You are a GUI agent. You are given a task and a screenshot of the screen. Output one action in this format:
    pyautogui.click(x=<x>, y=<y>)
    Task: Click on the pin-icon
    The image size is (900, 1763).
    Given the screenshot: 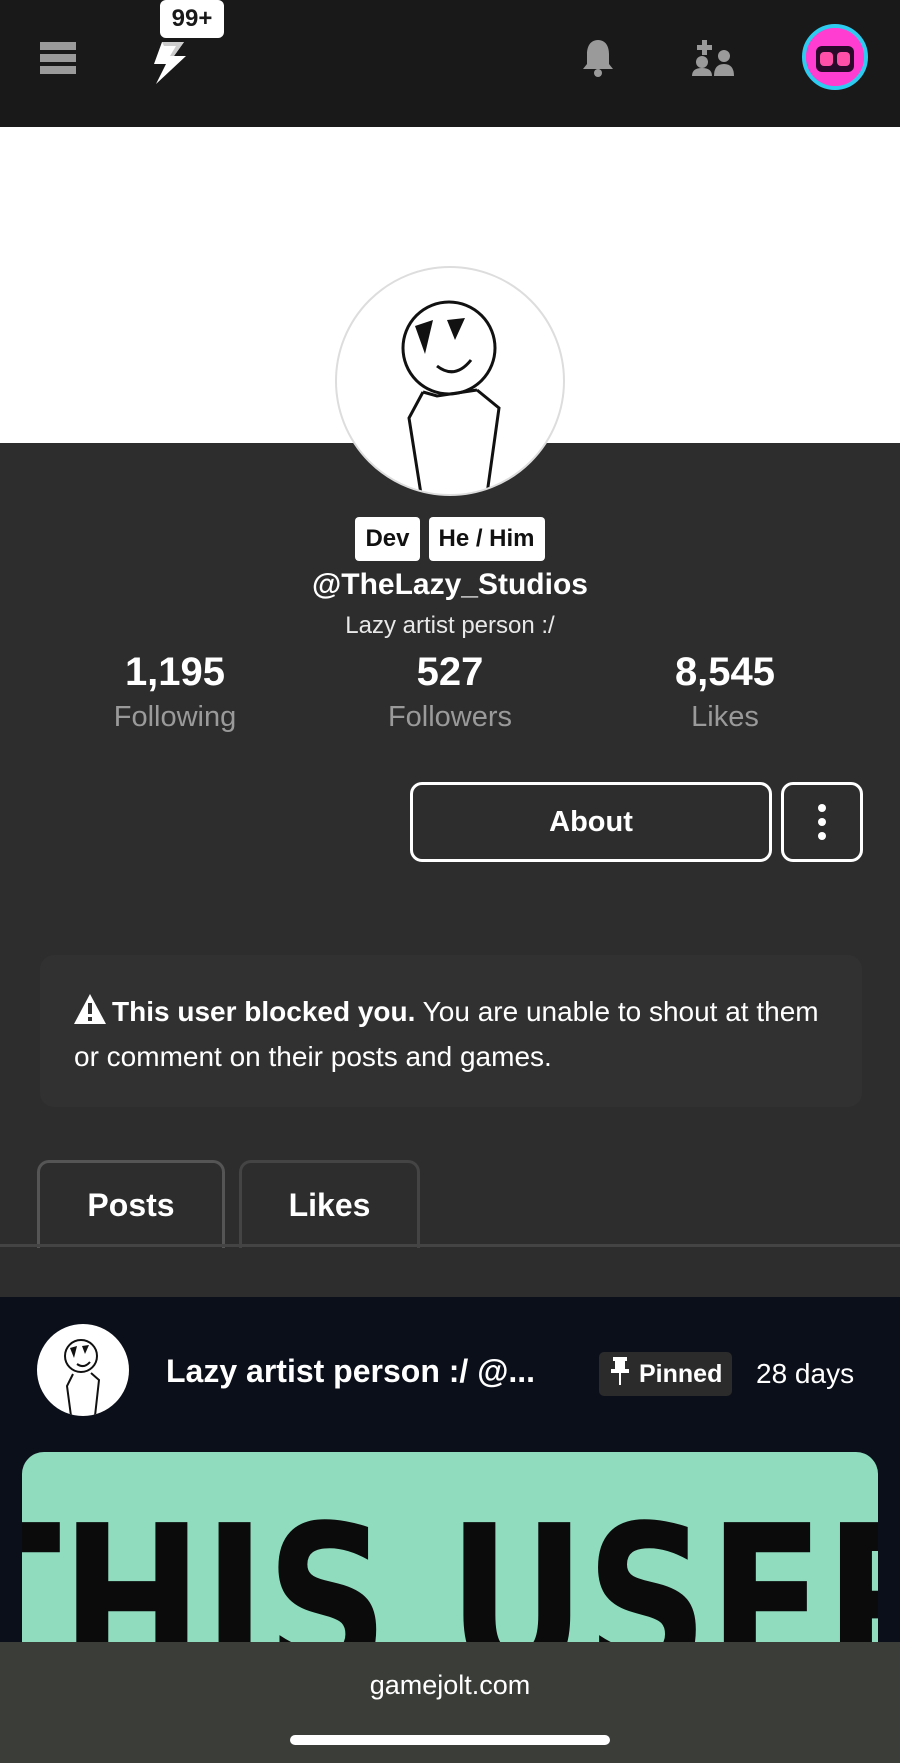 What is the action you would take?
    pyautogui.click(x=620, y=1374)
    